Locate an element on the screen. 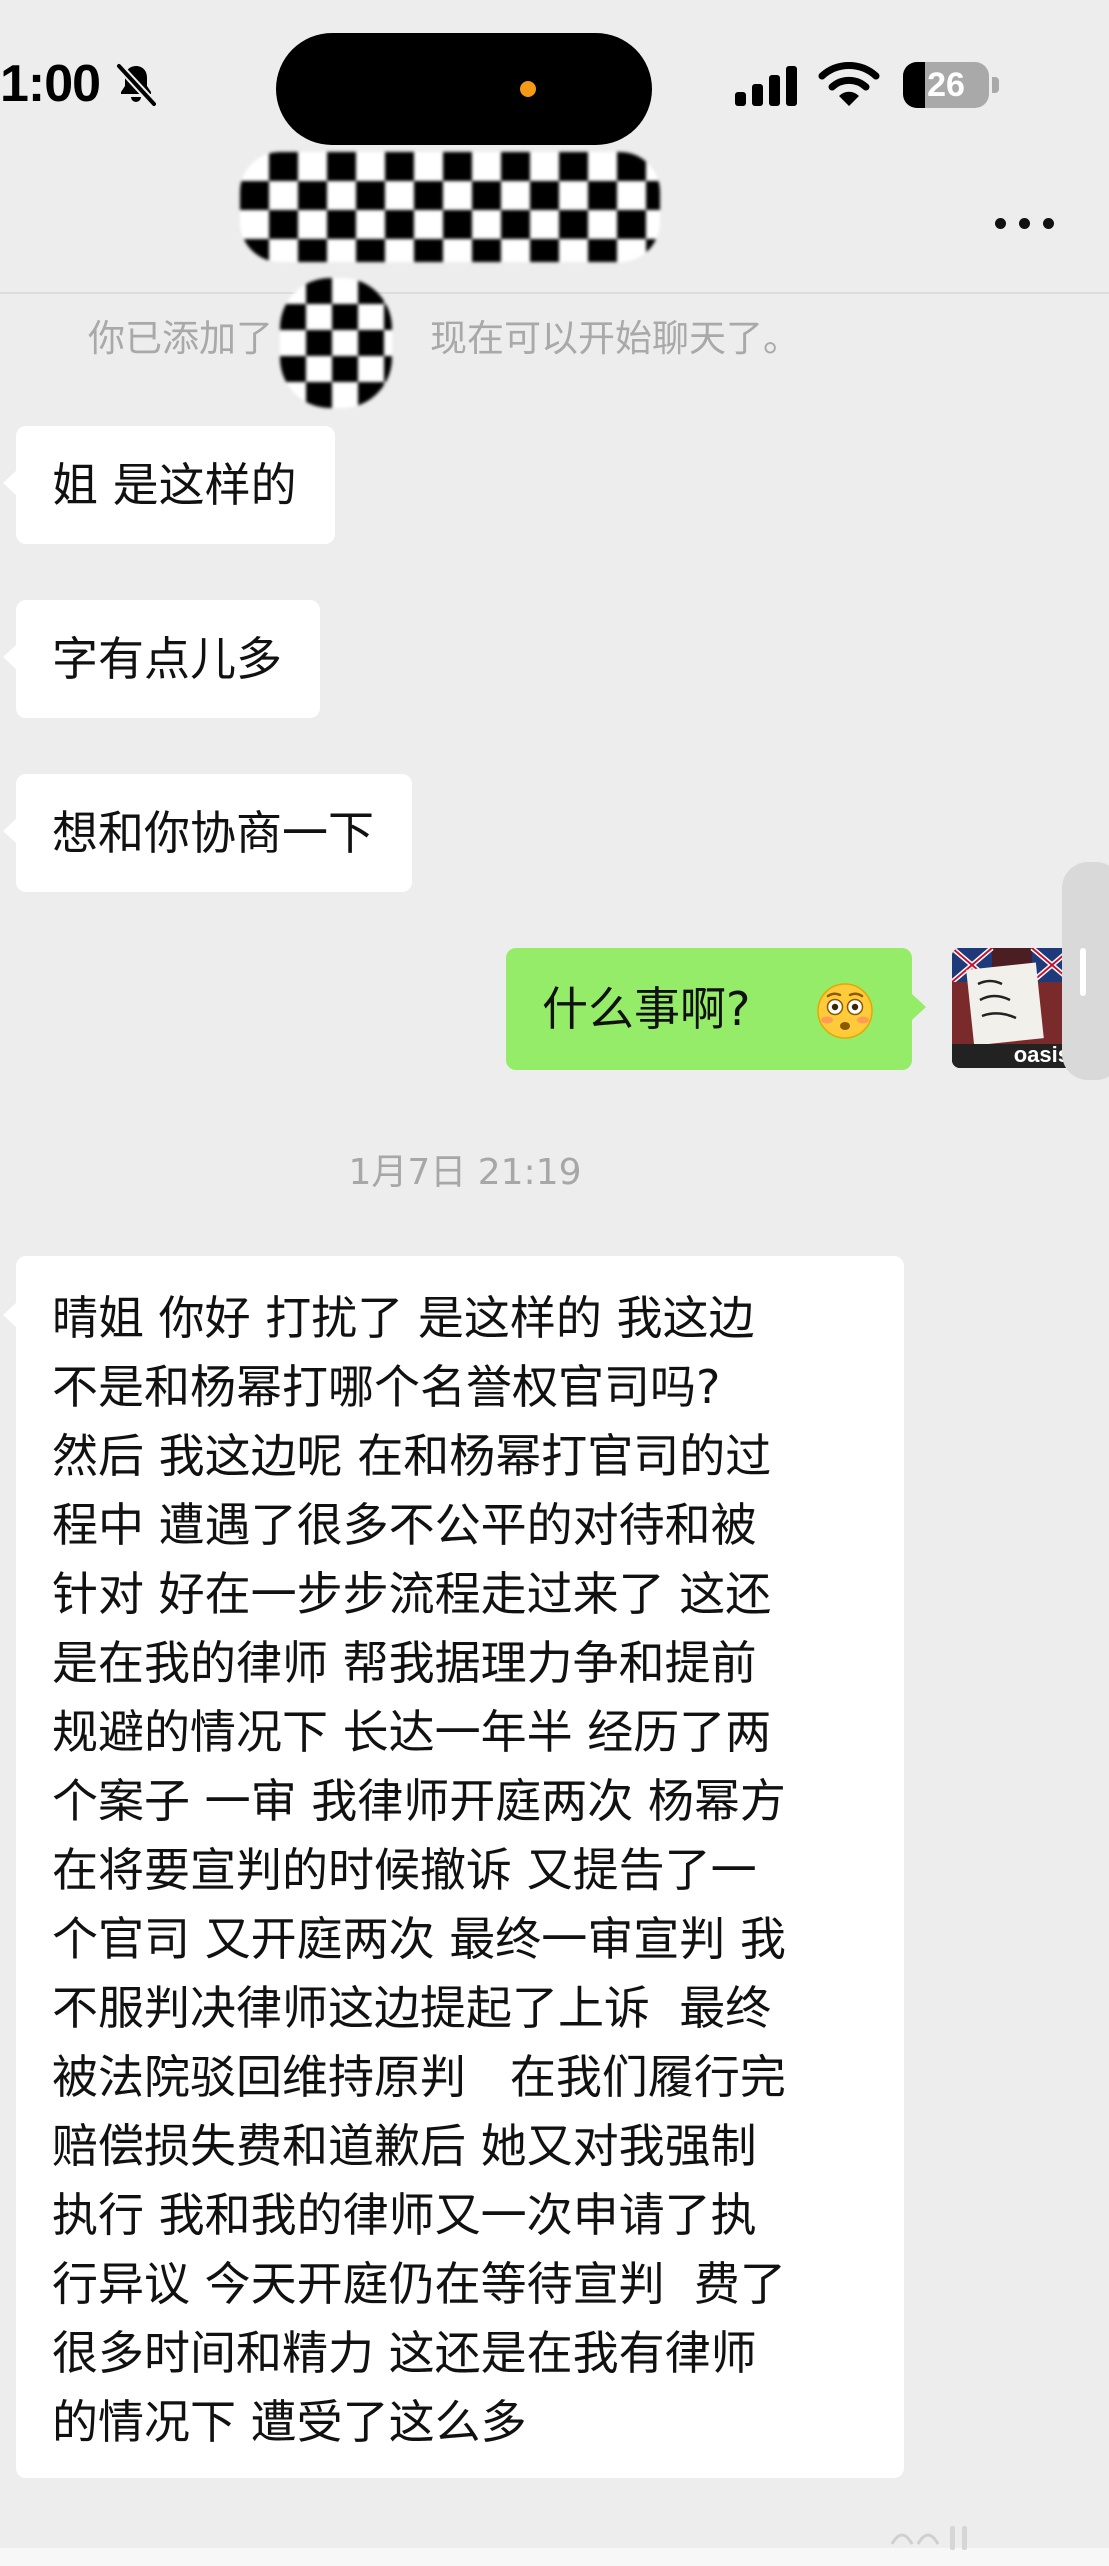 The height and width of the screenshot is (2566, 1109). message-line: 被法院驳回维持原判 在我们履行完 is located at coordinates (419, 2077).